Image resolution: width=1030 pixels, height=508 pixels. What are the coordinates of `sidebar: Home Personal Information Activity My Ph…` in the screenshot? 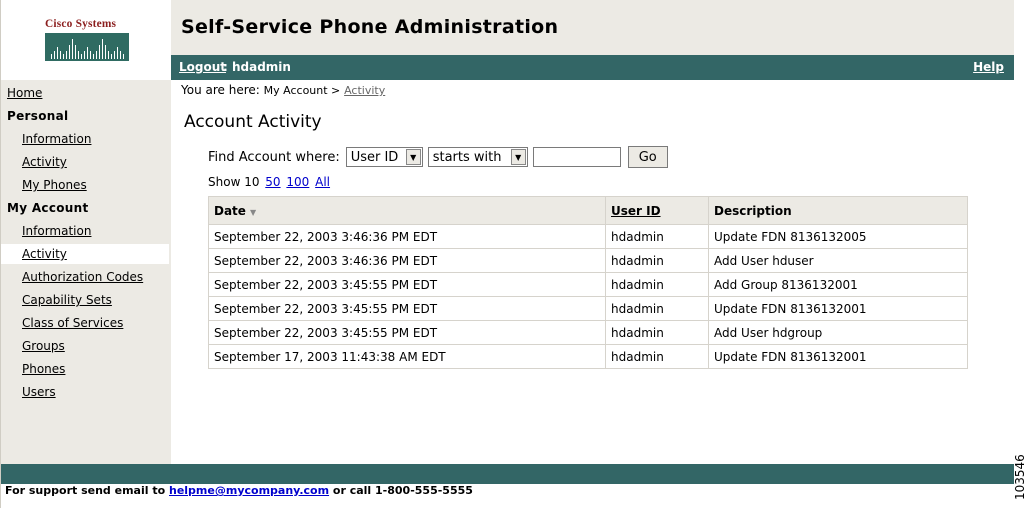 It's located at (86, 272).